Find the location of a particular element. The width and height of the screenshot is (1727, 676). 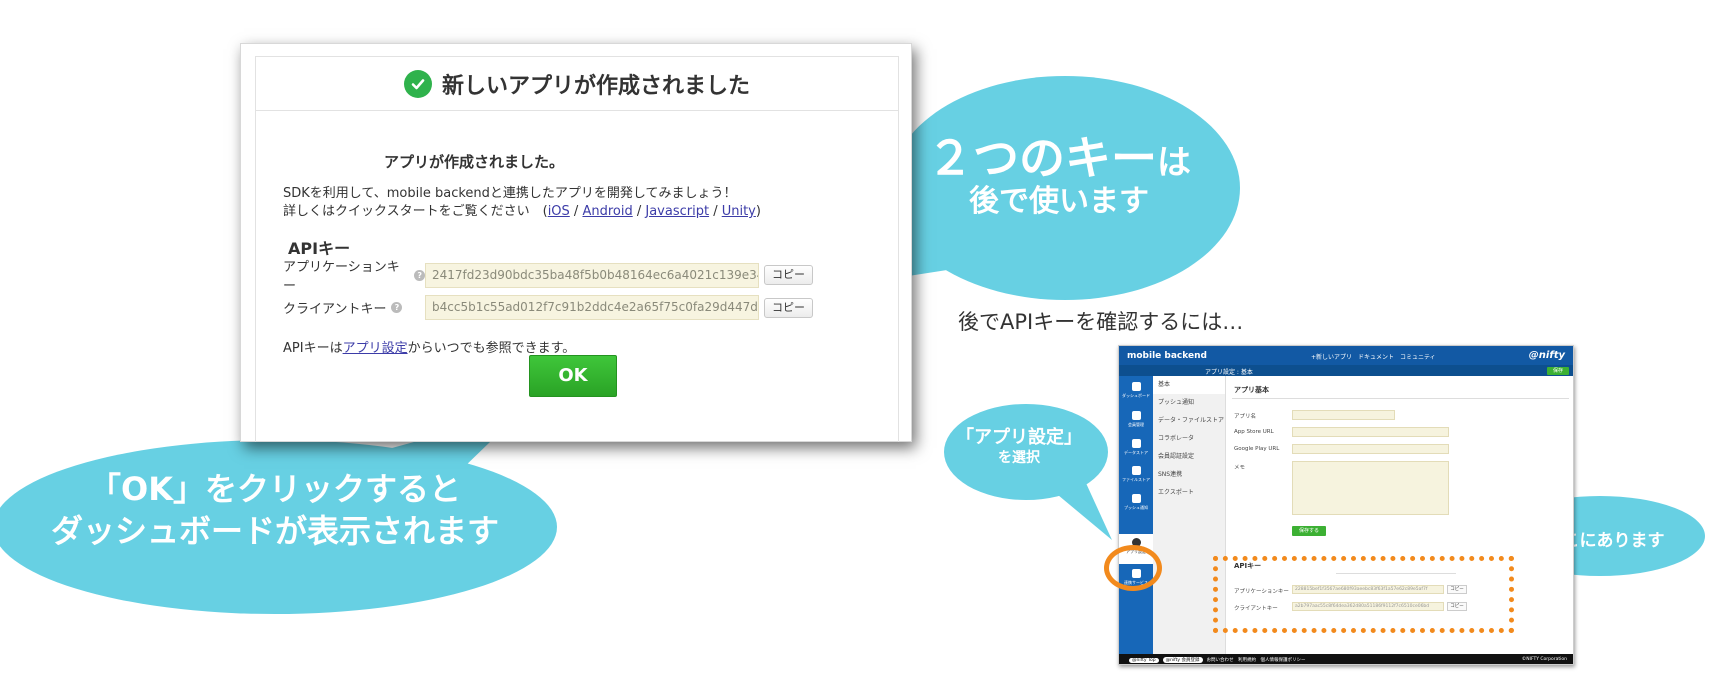

sidebar-item-label: 会員管理 is located at coordinates (1136, 424).